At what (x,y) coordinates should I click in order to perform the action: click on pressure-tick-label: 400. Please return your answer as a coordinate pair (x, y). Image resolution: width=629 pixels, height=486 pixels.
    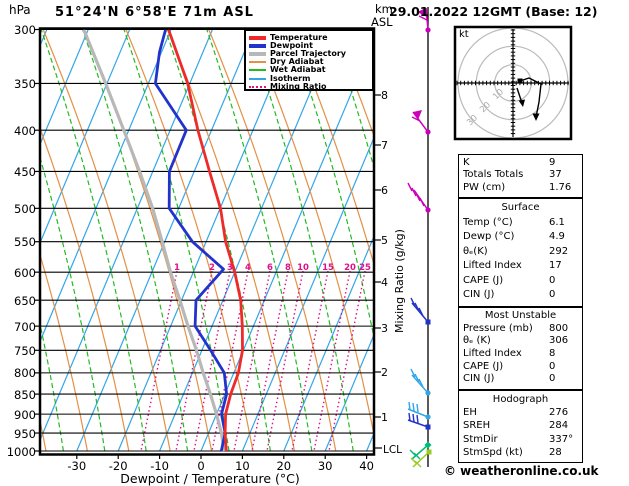
    Looking at the image, I should click on (25, 130).